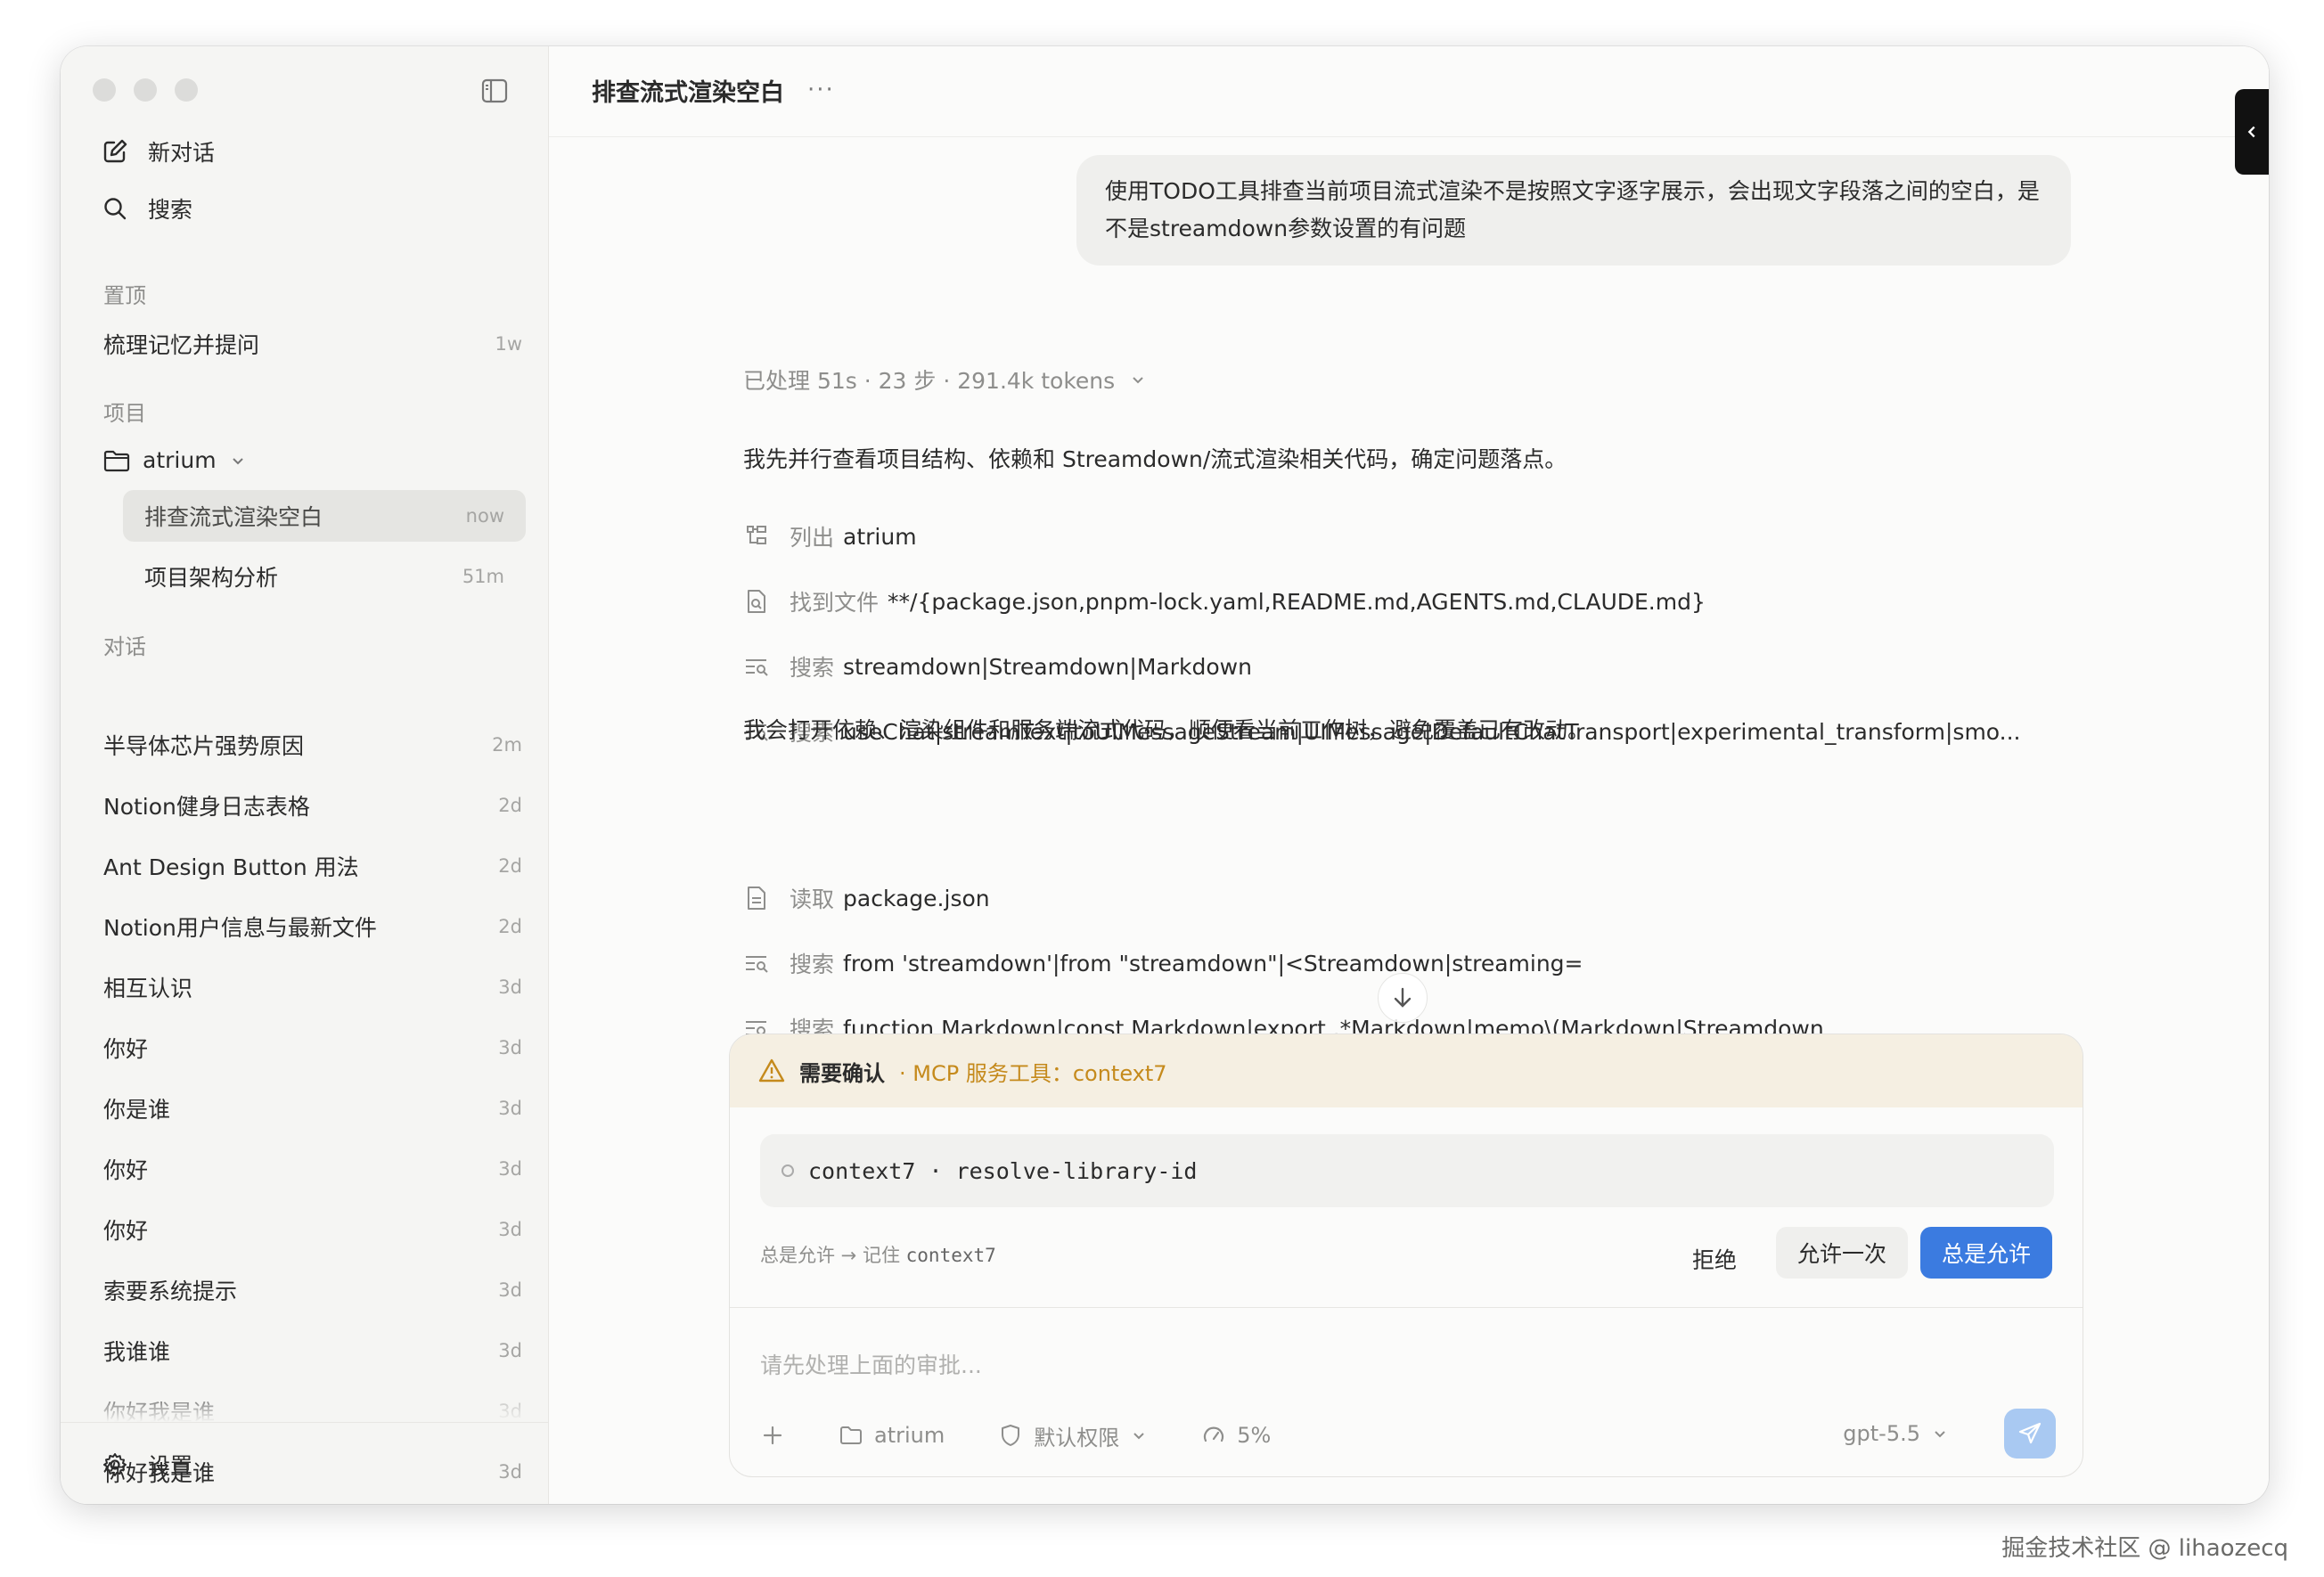  Describe the element at coordinates (1214, 1434) in the screenshot. I see `gauge-icon` at that location.